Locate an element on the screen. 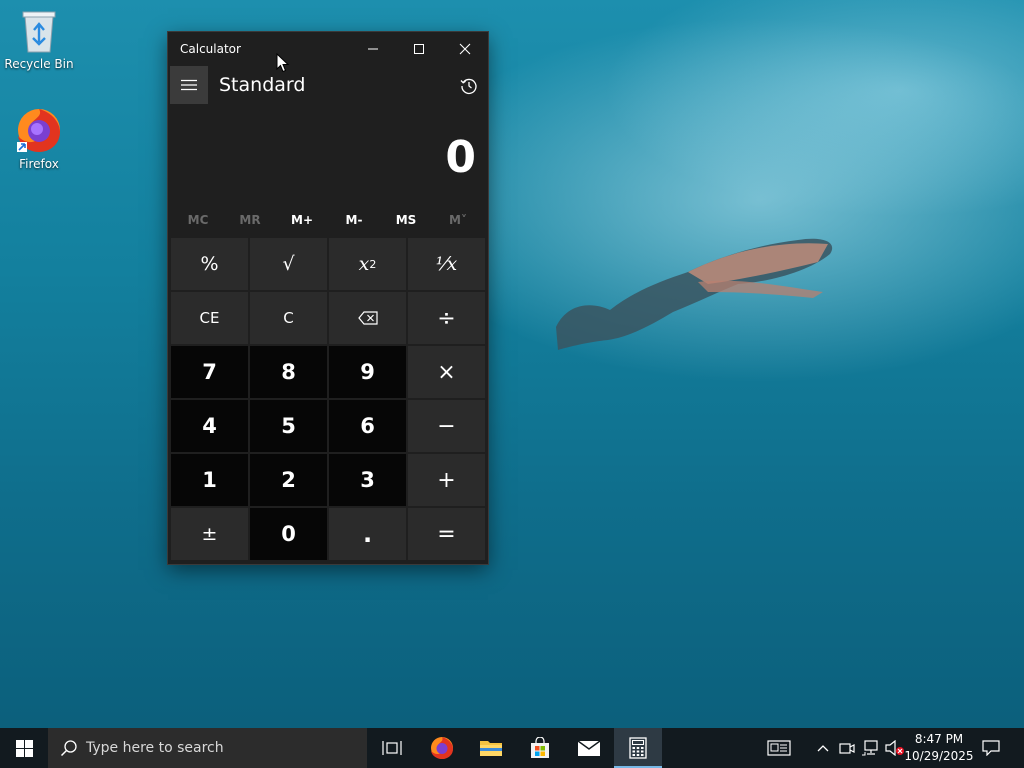  recycle-bin-icon is located at coordinates (39, 32).